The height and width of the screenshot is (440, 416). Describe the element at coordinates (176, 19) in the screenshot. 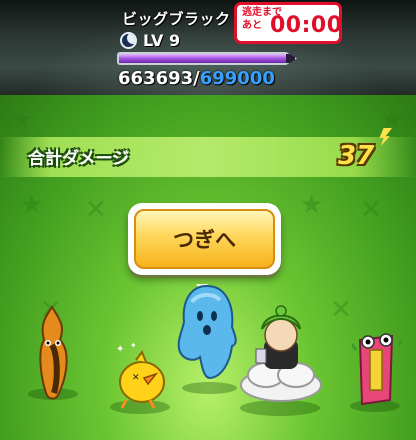

I see `boss-name: ビッグブラック` at that location.